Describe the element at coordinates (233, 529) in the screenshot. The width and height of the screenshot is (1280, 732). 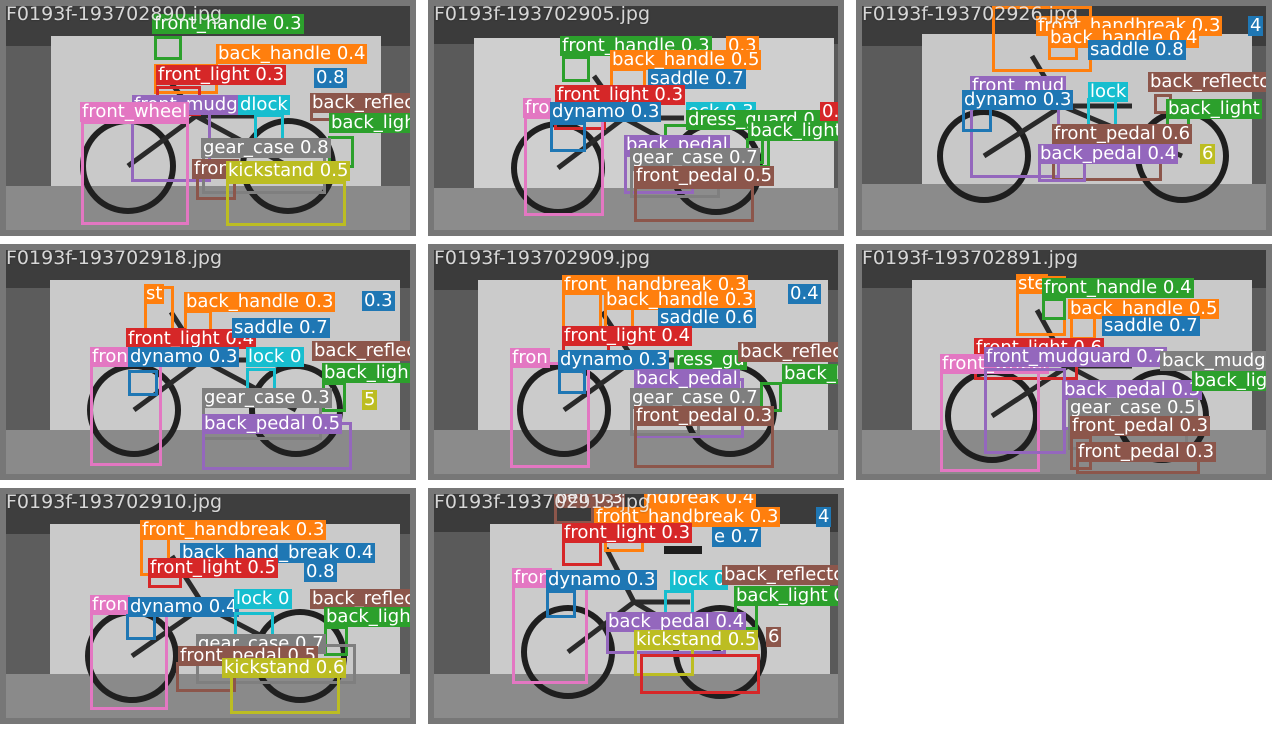
I see `bbox-label: front_handbreak 0.3` at that location.